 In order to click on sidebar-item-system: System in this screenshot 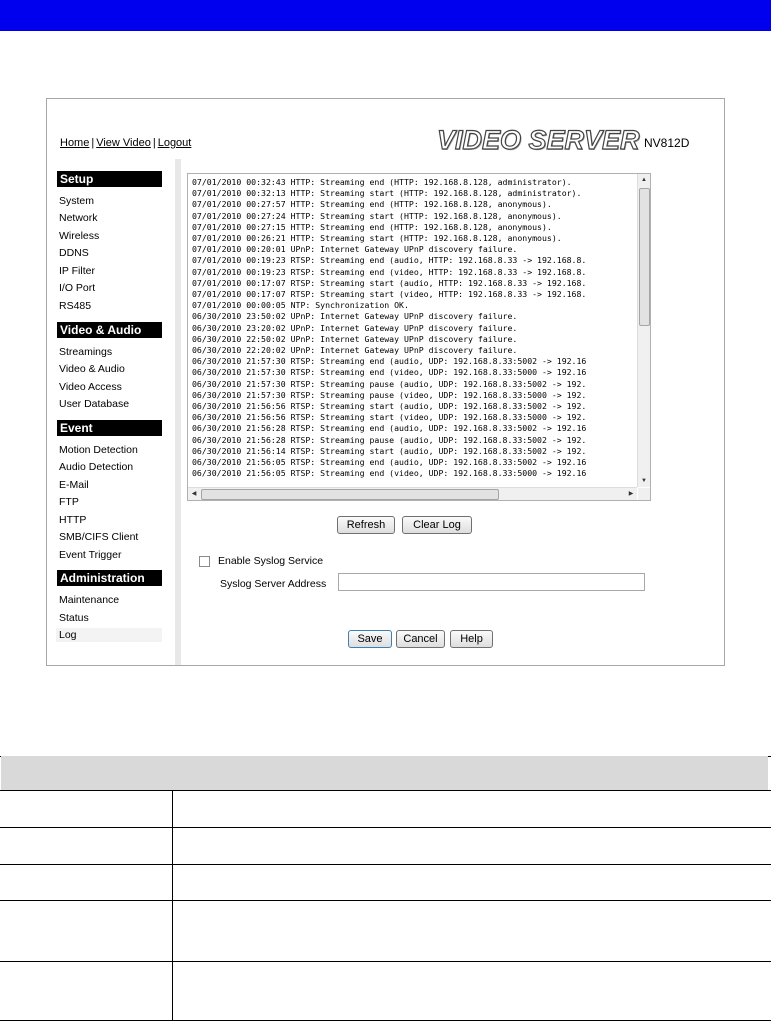, I will do `click(76, 201)`.